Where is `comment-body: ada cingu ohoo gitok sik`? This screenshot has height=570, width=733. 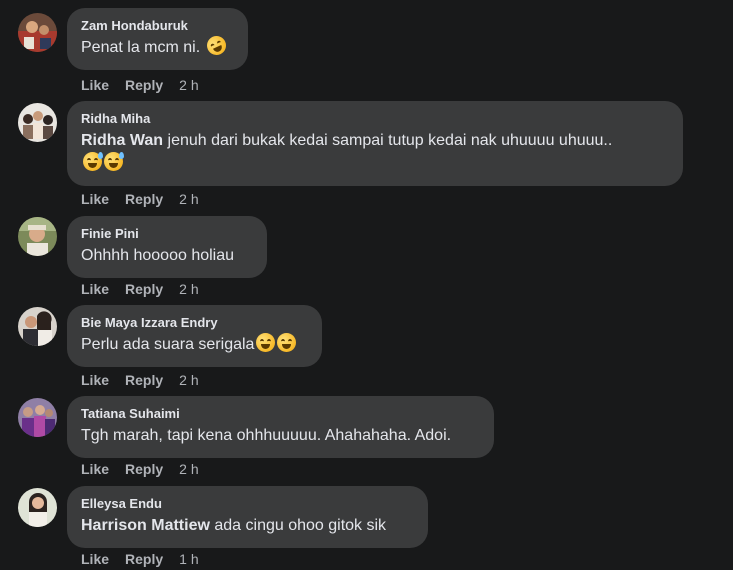 comment-body: ada cingu ohoo gitok sik is located at coordinates (300, 525).